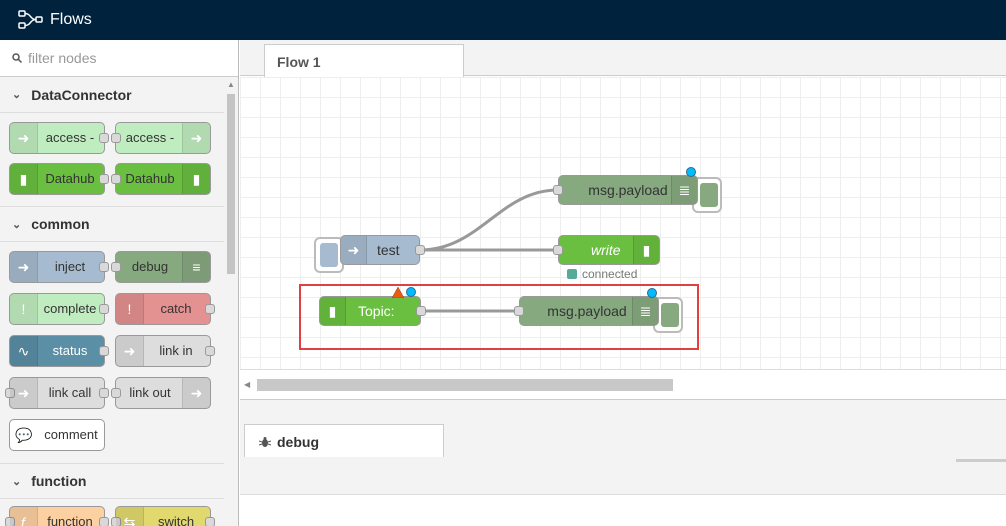  What do you see at coordinates (265, 441) in the screenshot?
I see `bug-icon` at bounding box center [265, 441].